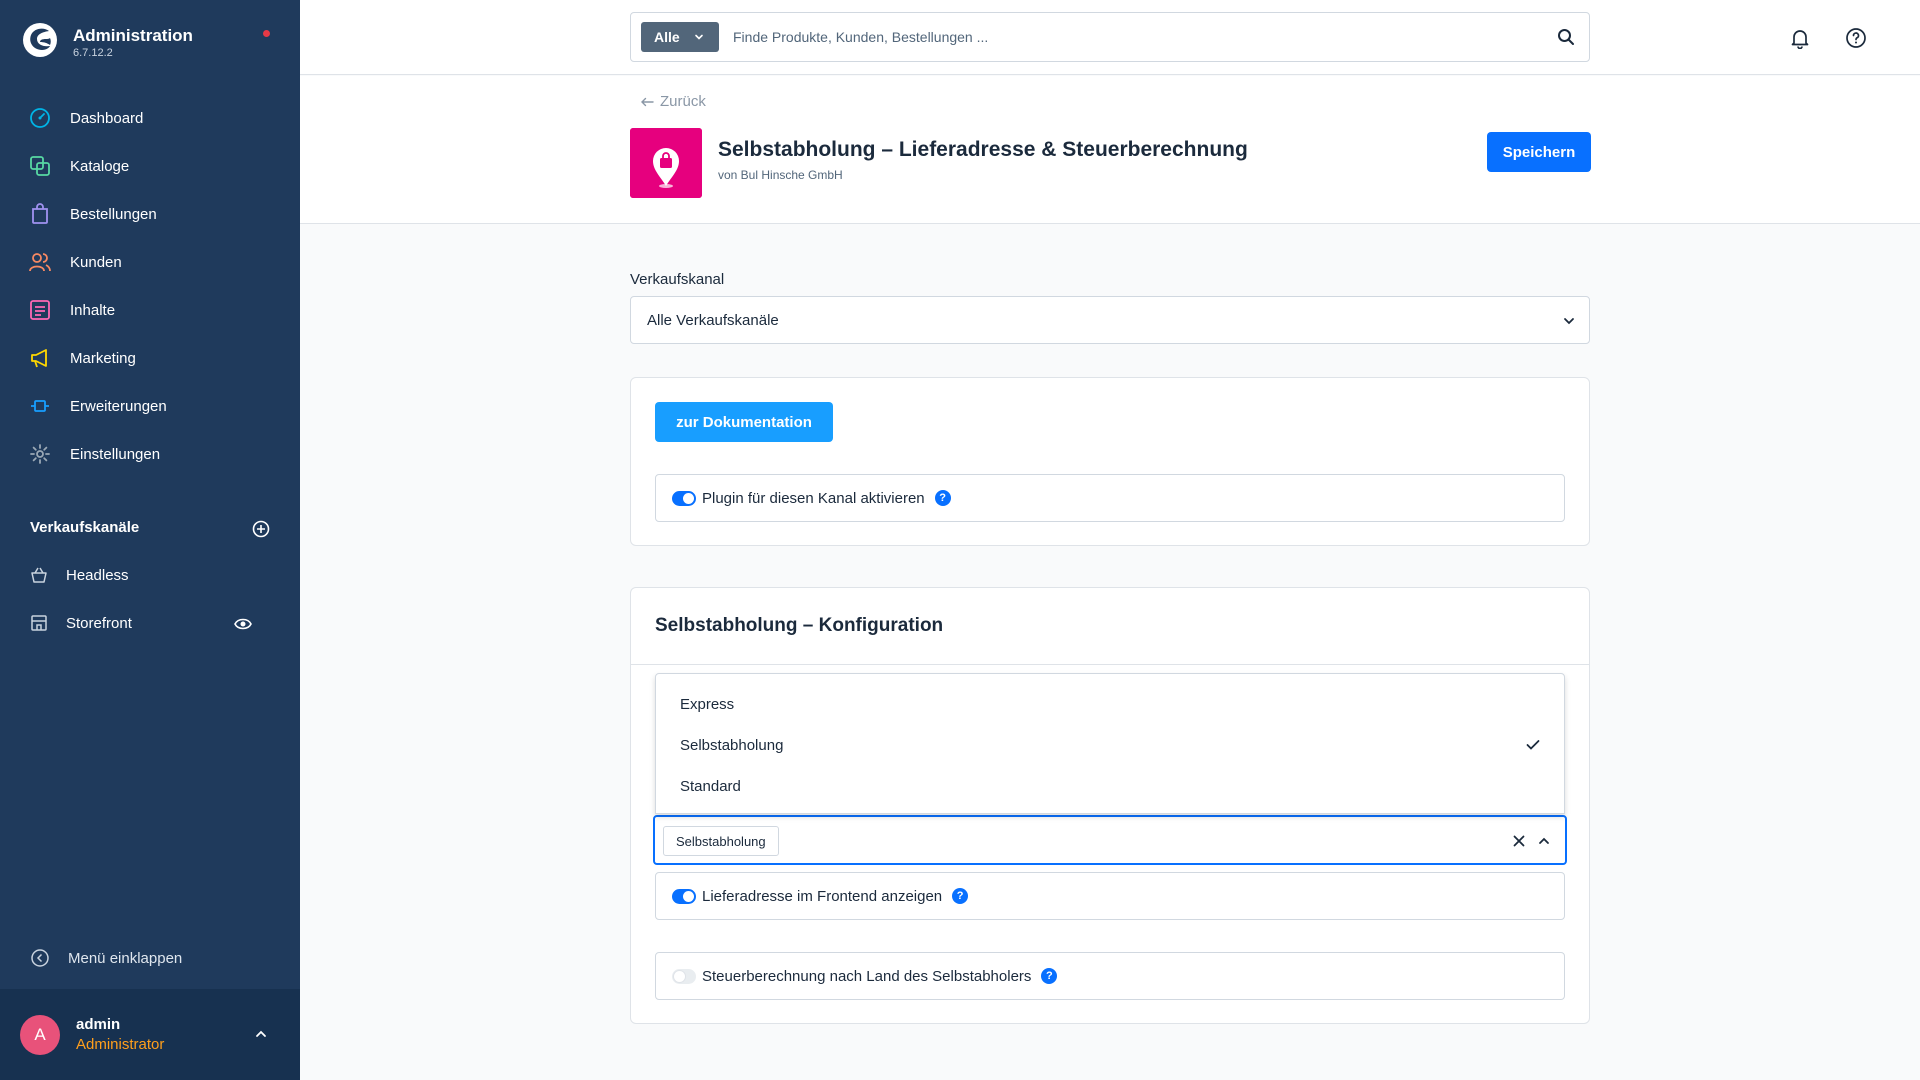  What do you see at coordinates (684, 896) in the screenshot?
I see `show-delivery-address-toggle` at bounding box center [684, 896].